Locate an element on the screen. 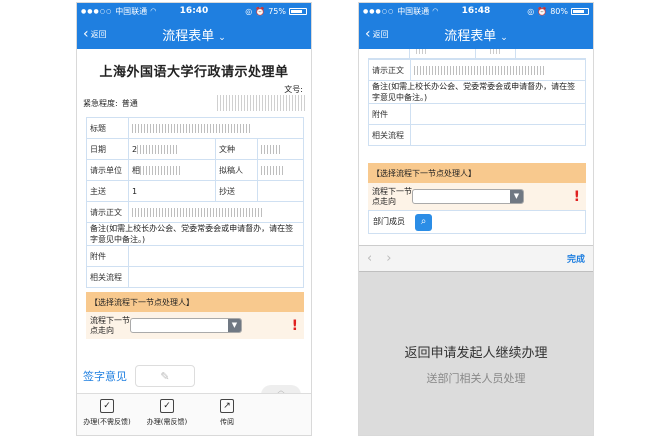 The width and height of the screenshot is (661, 440). chaosong-label: 抄送 is located at coordinates (237, 191).